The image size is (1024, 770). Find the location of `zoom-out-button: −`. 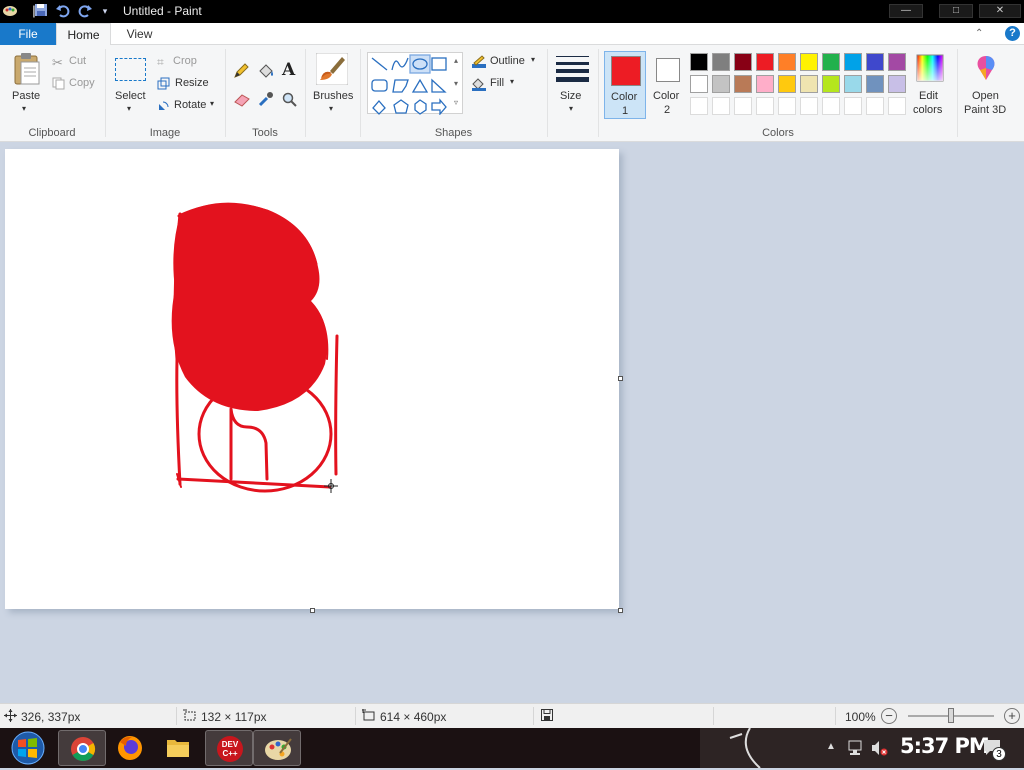

zoom-out-button: − is located at coordinates (889, 716).